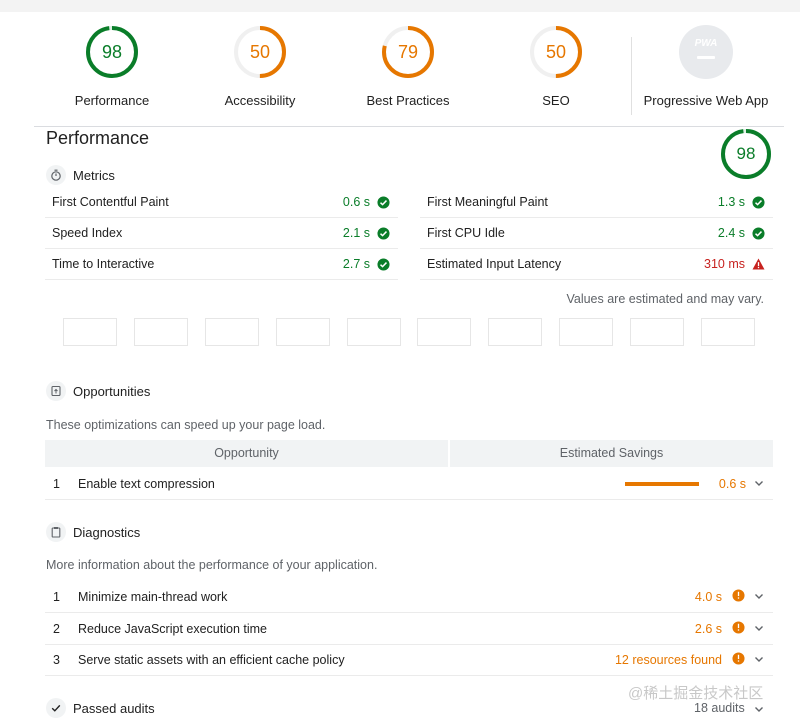 The image size is (800, 720). Describe the element at coordinates (146, 484) in the screenshot. I see `row-title: Enable text compression` at that location.